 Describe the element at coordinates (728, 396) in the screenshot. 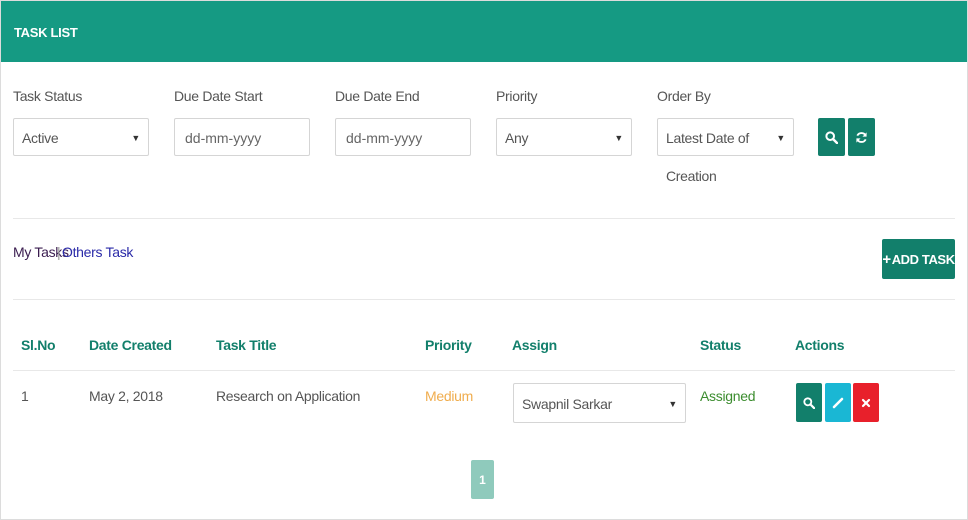

I see `cell-status: Assigned` at that location.